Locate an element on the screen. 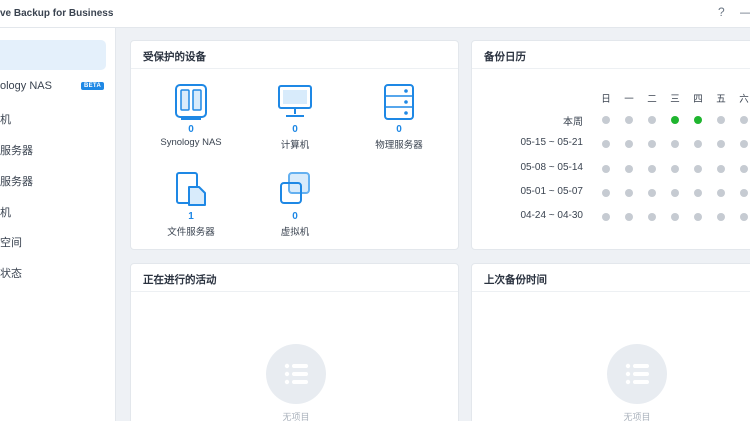  device-label: Synology NAS is located at coordinates (191, 142).